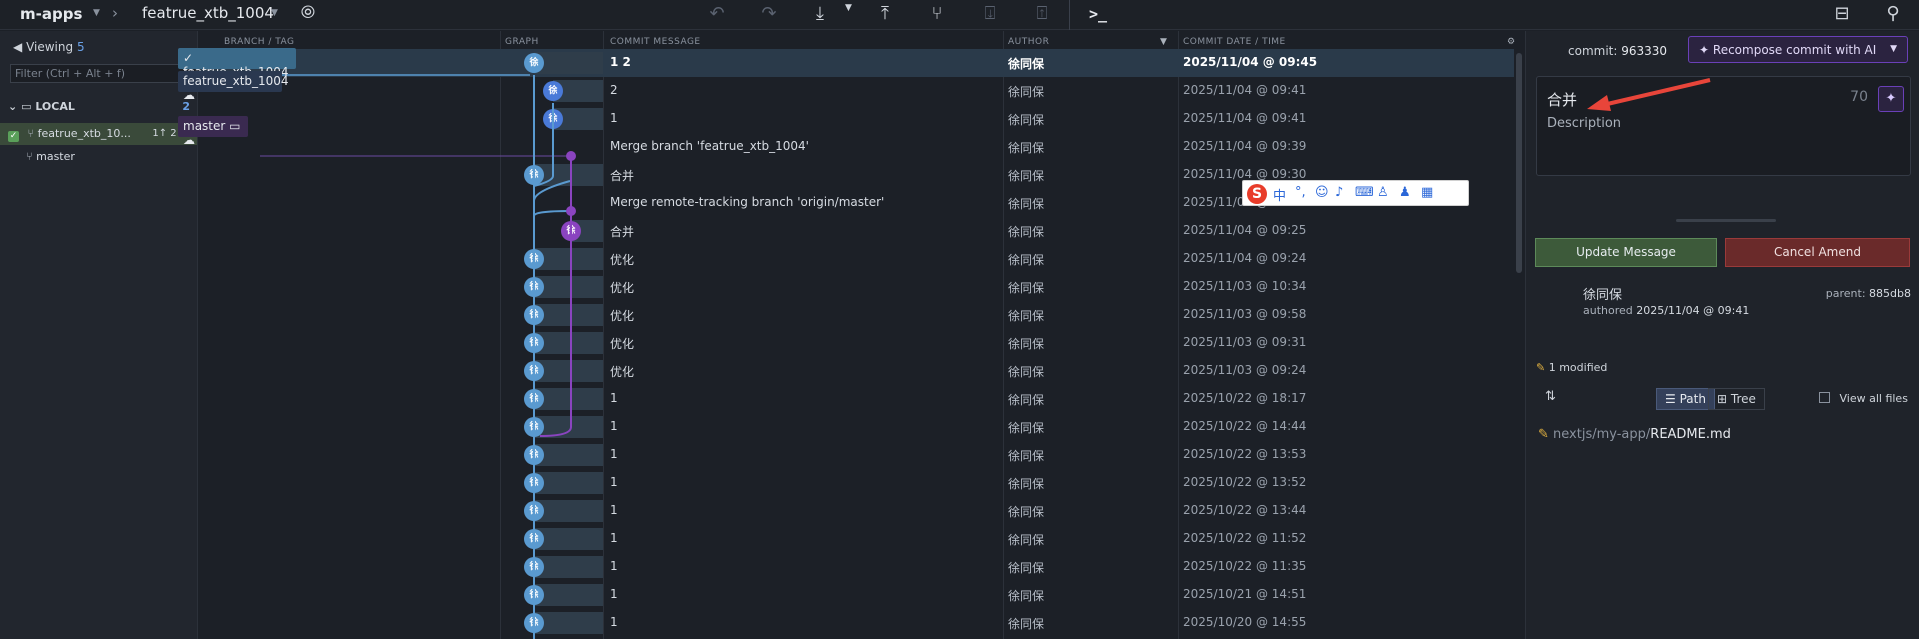  What do you see at coordinates (1649, 94) in the screenshot?
I see `annotation-arrow` at bounding box center [1649, 94].